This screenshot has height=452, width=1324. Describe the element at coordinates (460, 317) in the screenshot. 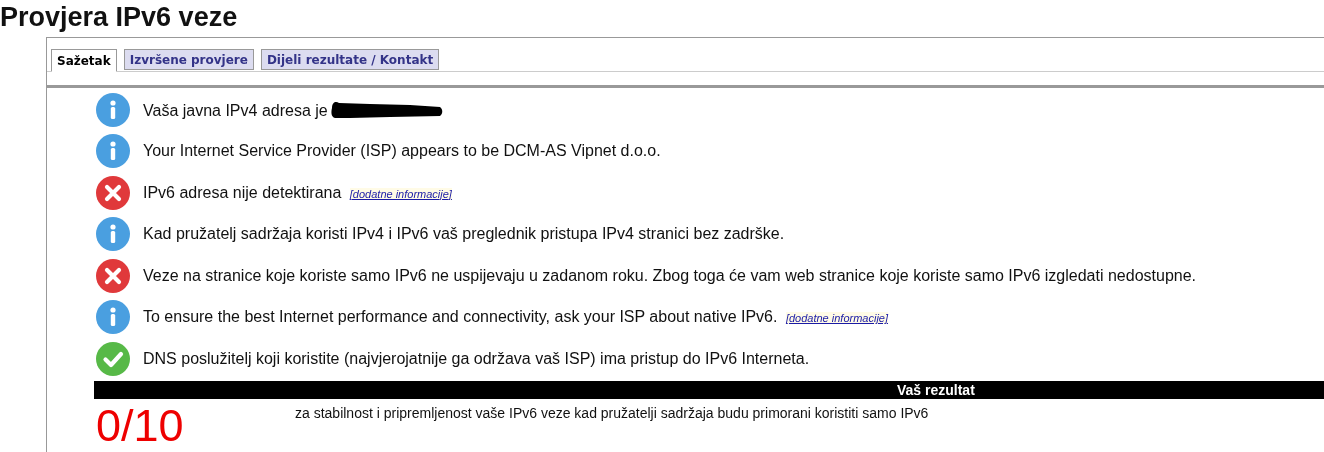

I see `check-message: To ensure the best Internet performance and connectivity, ask your ISP about native IPv6.` at that location.